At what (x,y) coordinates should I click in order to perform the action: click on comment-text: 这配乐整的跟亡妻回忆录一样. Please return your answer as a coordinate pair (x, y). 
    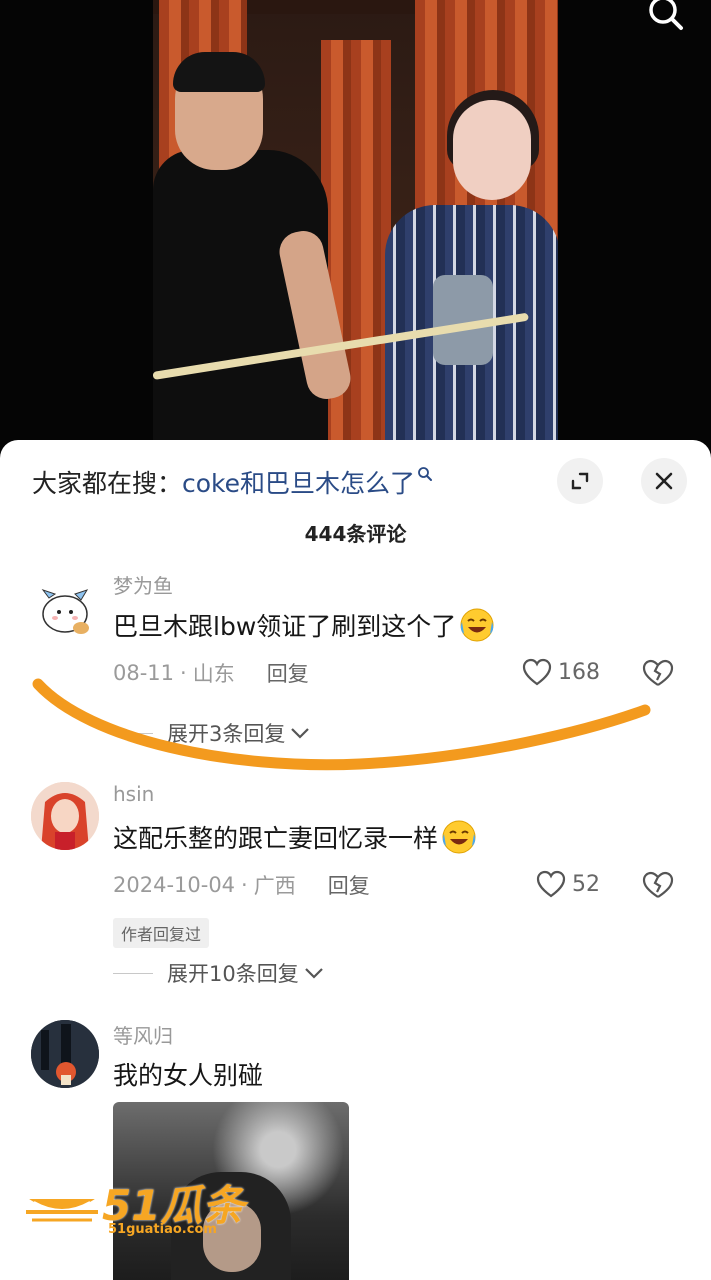
    Looking at the image, I should click on (295, 837).